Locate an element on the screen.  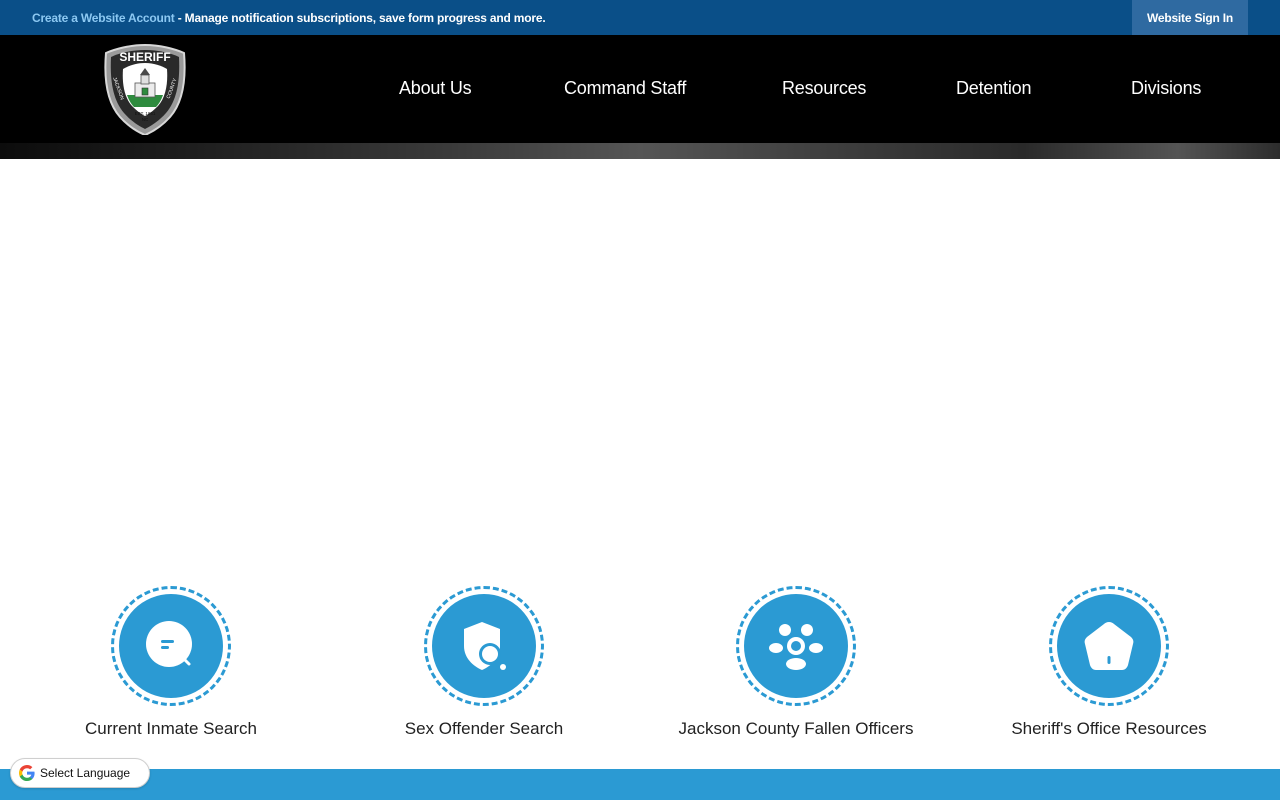
inmate-search-icon is located at coordinates (169, 644).